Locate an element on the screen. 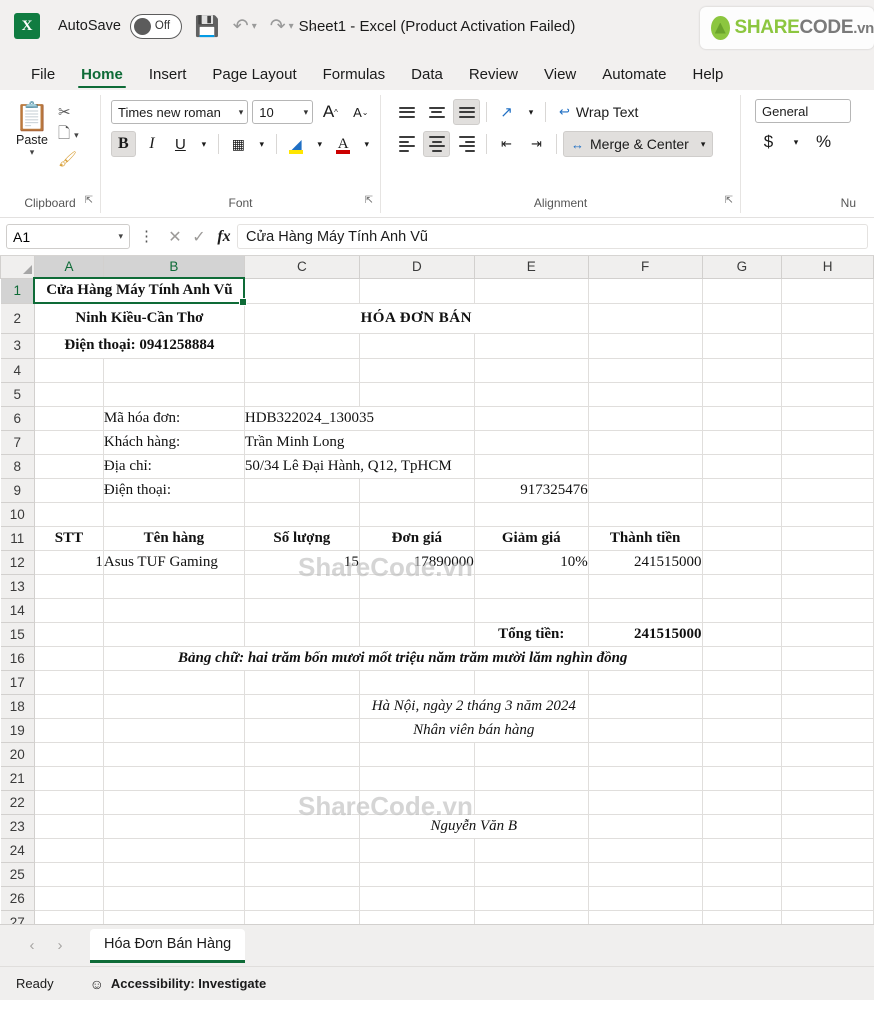 This screenshot has width=874, height=1022. cell-G18 is located at coordinates (742, 706).